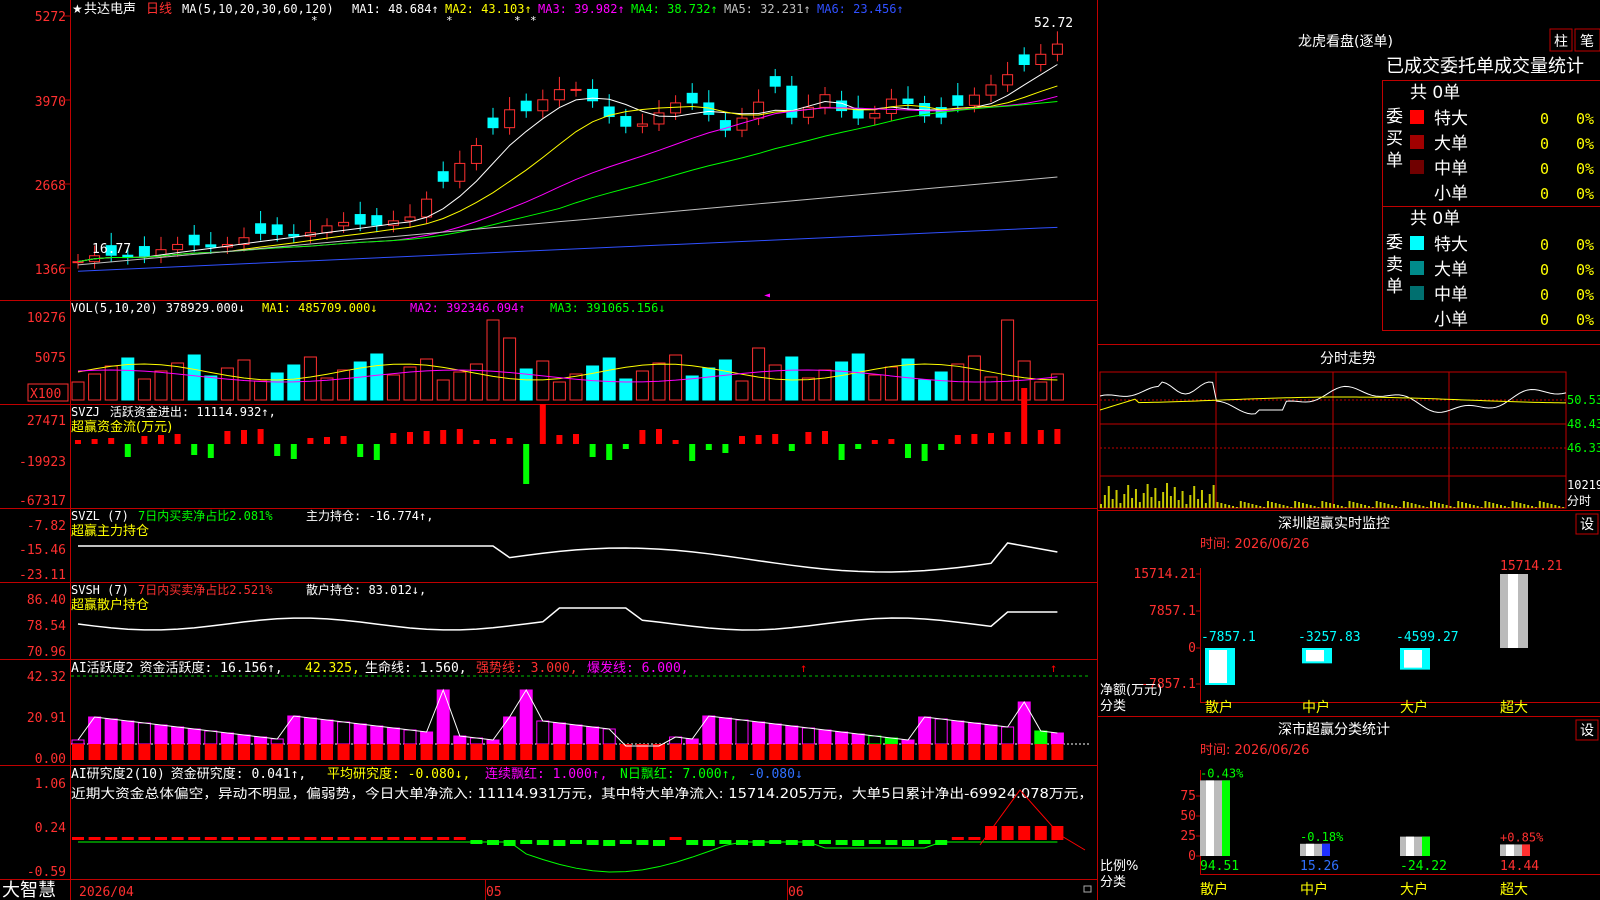 This screenshot has height=900, width=1600. What do you see at coordinates (1451, 169) in the screenshot?
I see `order-type-name: 中单` at bounding box center [1451, 169].